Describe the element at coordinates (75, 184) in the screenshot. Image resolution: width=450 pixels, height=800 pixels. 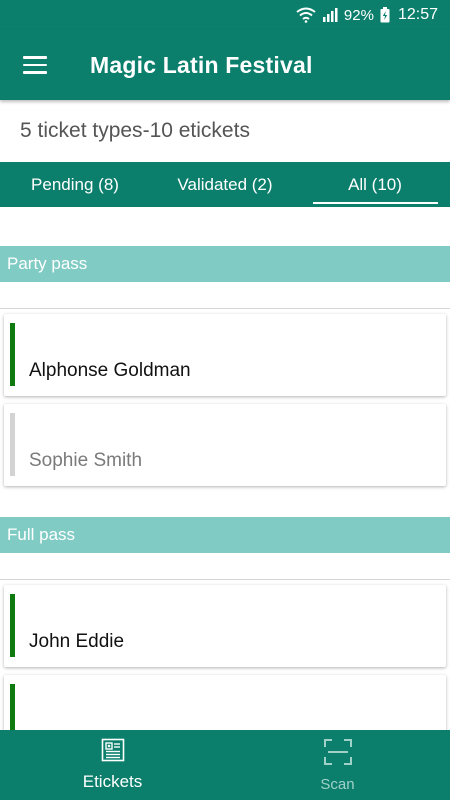
I see `tab-pending: Pending (8)` at that location.